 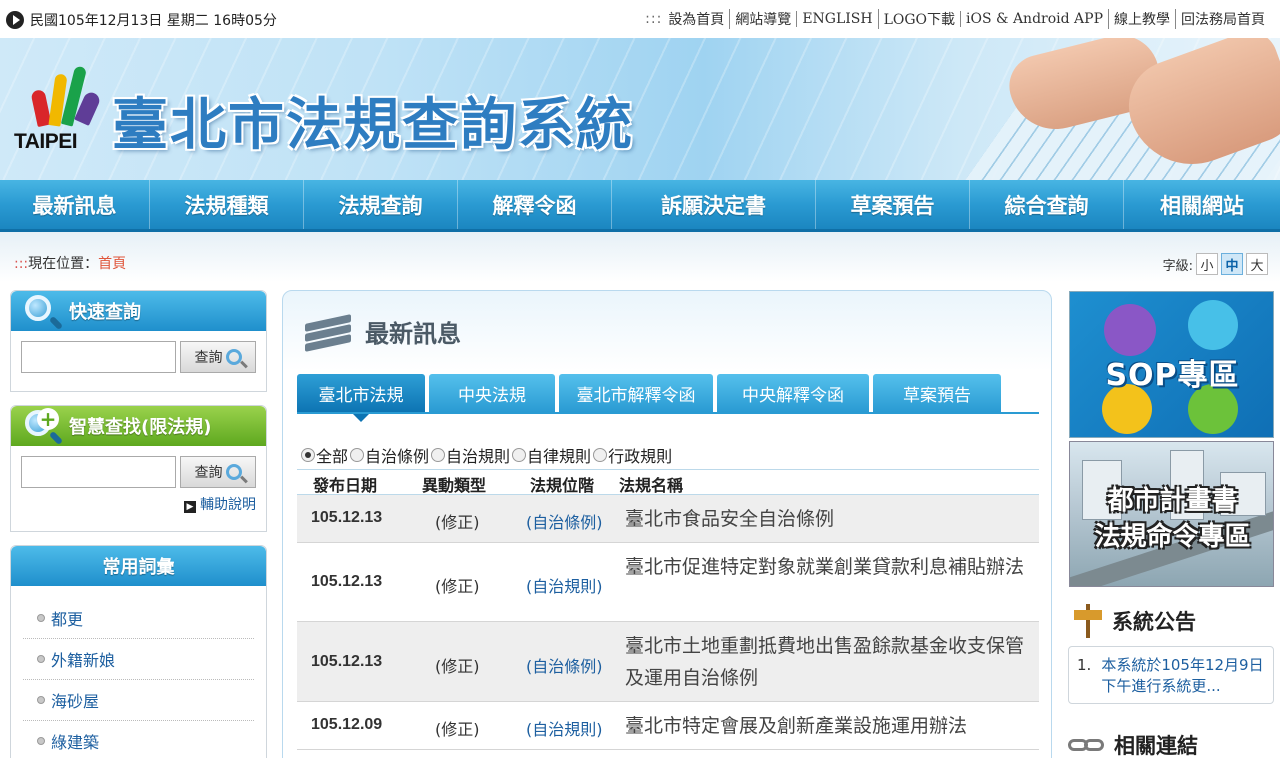 What do you see at coordinates (389, 455) in the screenshot?
I see `filter-autonomous-ordinance: 自治條例` at bounding box center [389, 455].